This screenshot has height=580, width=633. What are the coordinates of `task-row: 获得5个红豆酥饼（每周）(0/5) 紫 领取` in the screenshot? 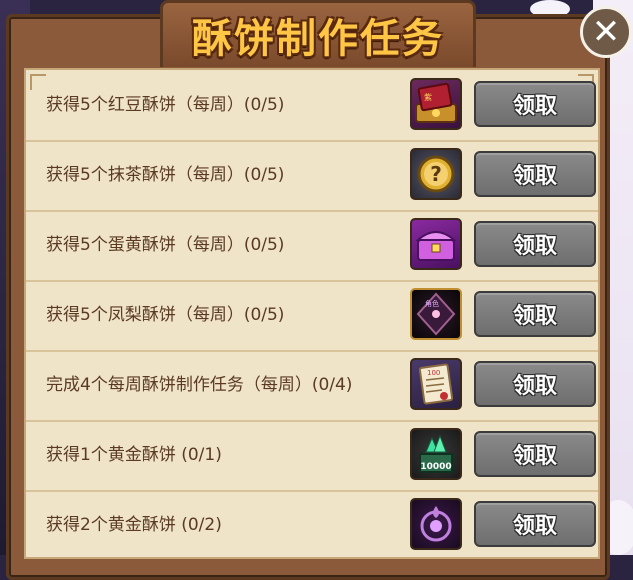 It's located at (312, 106).